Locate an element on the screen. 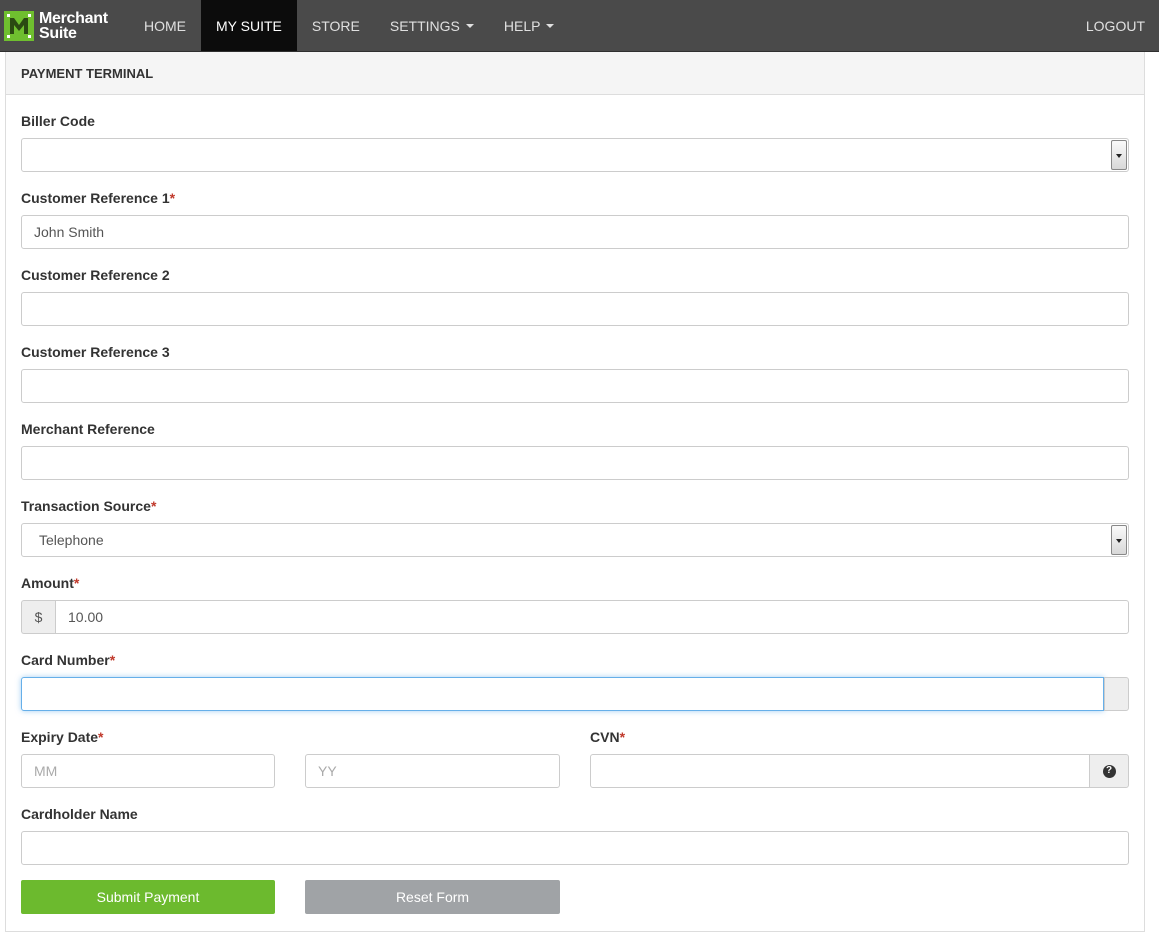 The width and height of the screenshot is (1159, 932). biller-code-label: Biller Code is located at coordinates (58, 121).